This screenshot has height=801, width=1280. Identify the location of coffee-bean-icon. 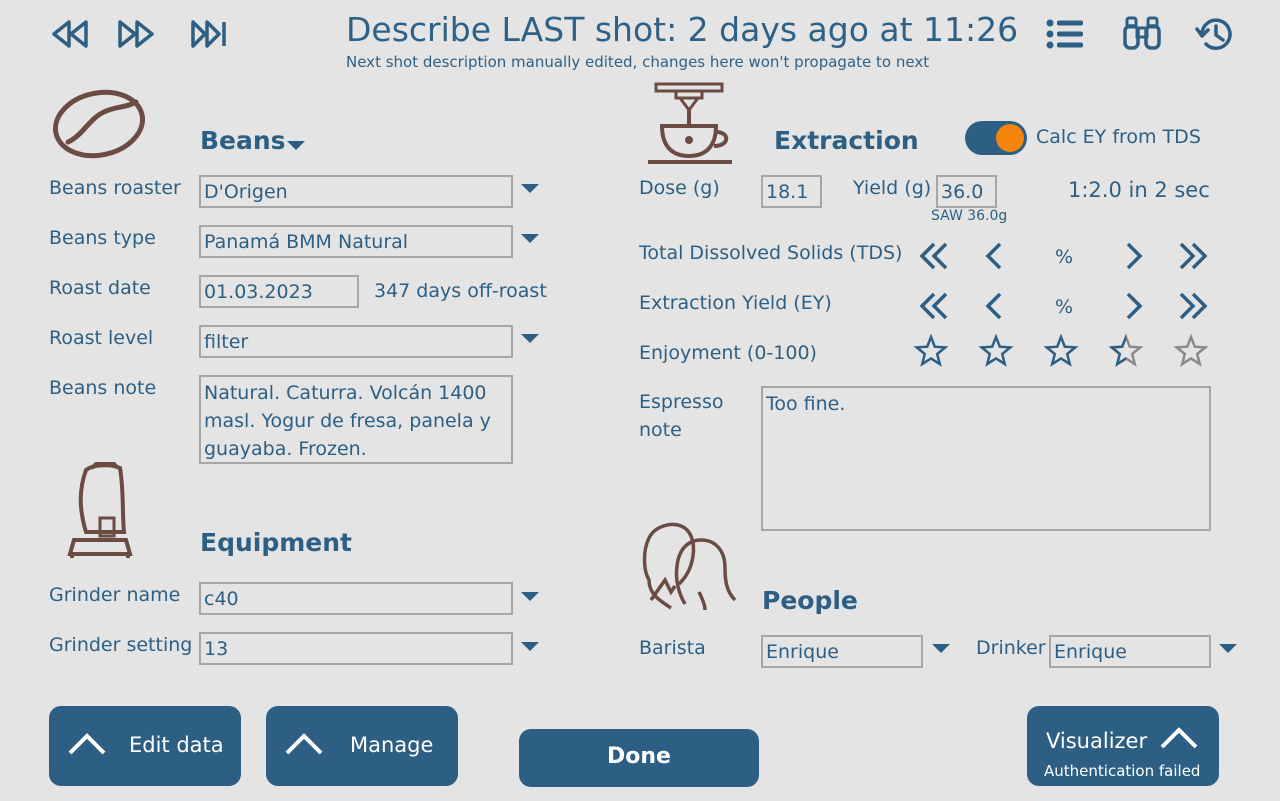
(100, 126).